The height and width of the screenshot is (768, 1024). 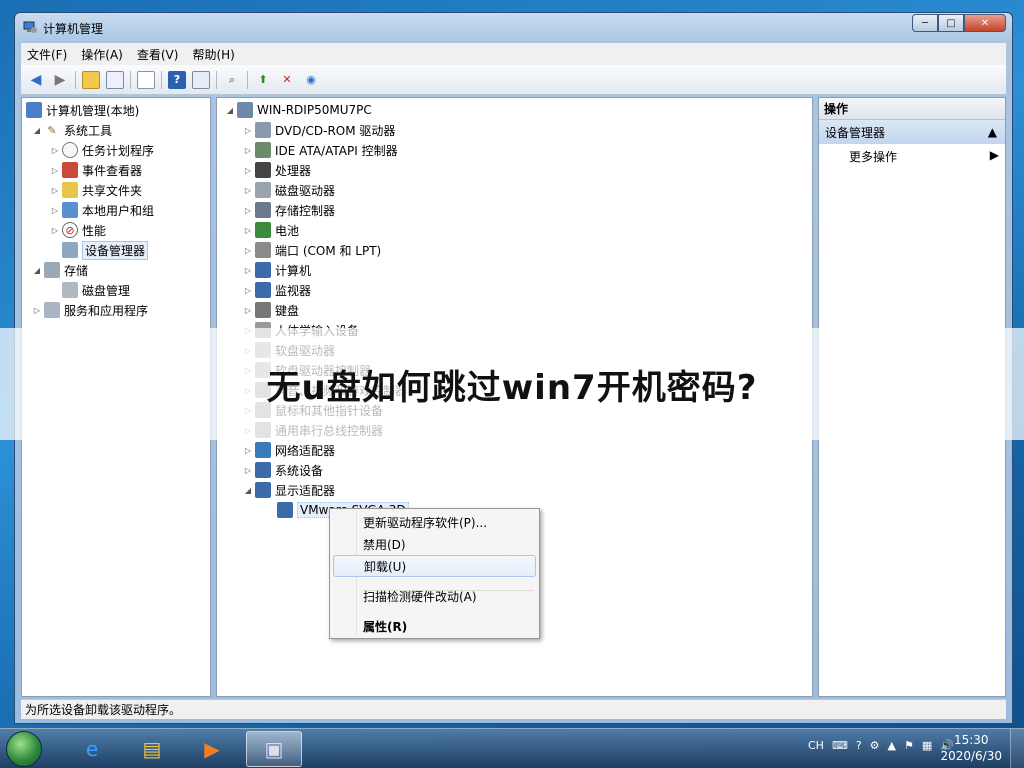 I want to click on clock-time: 15:30, so click(x=971, y=740).